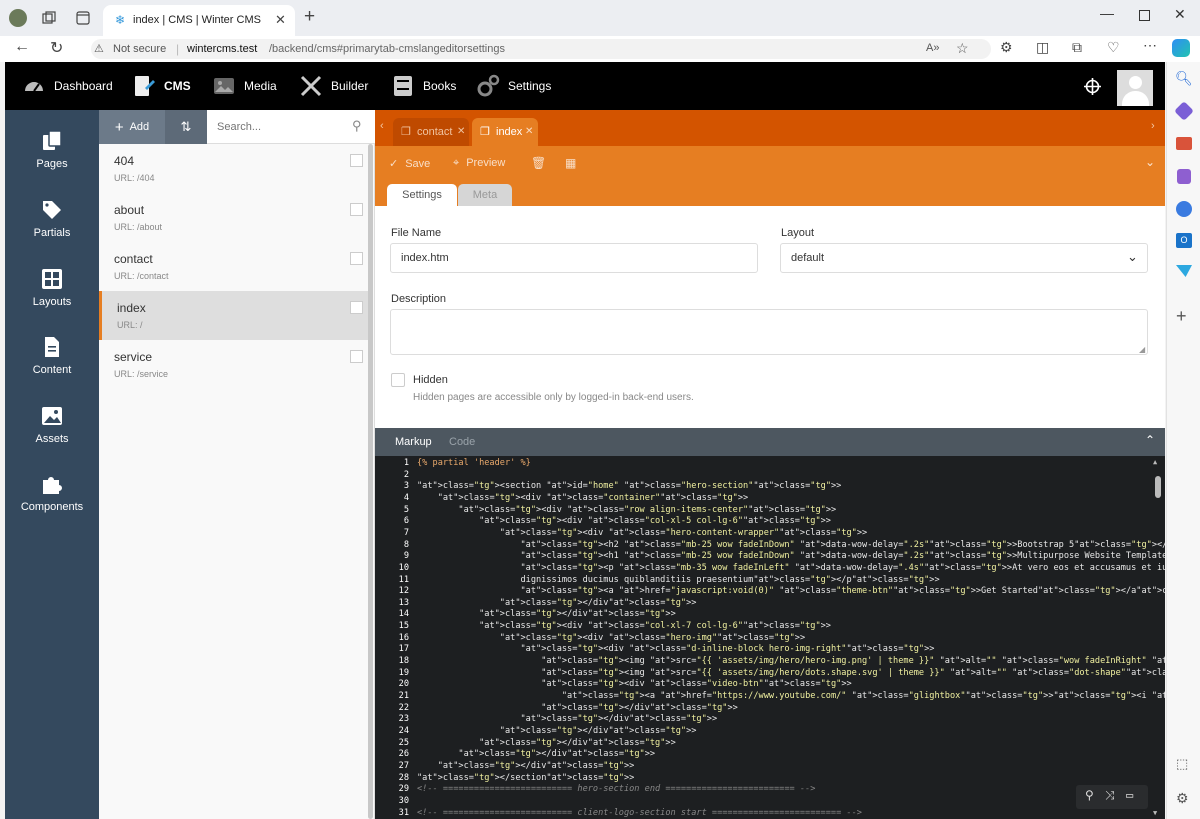  What do you see at coordinates (52, 210) in the screenshot?
I see `tags-icon` at bounding box center [52, 210].